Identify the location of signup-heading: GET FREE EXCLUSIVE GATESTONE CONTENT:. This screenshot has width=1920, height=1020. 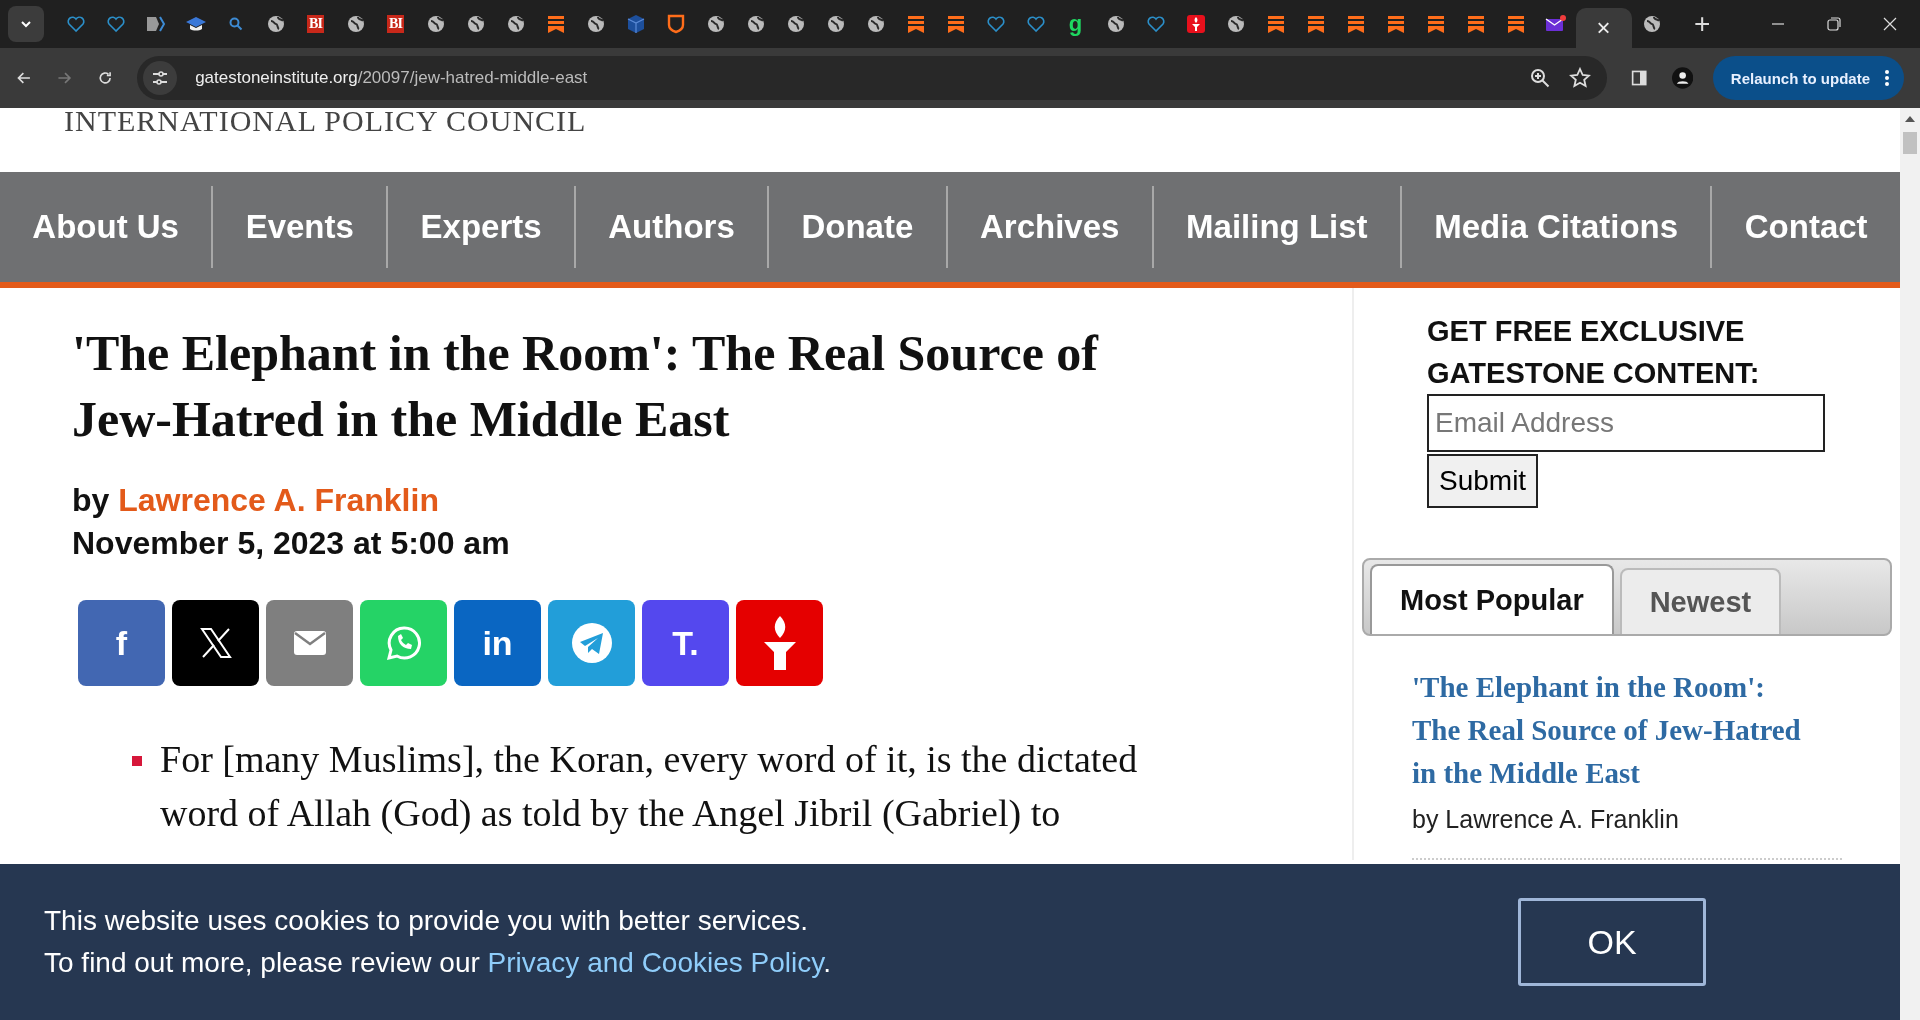
(1594, 352).